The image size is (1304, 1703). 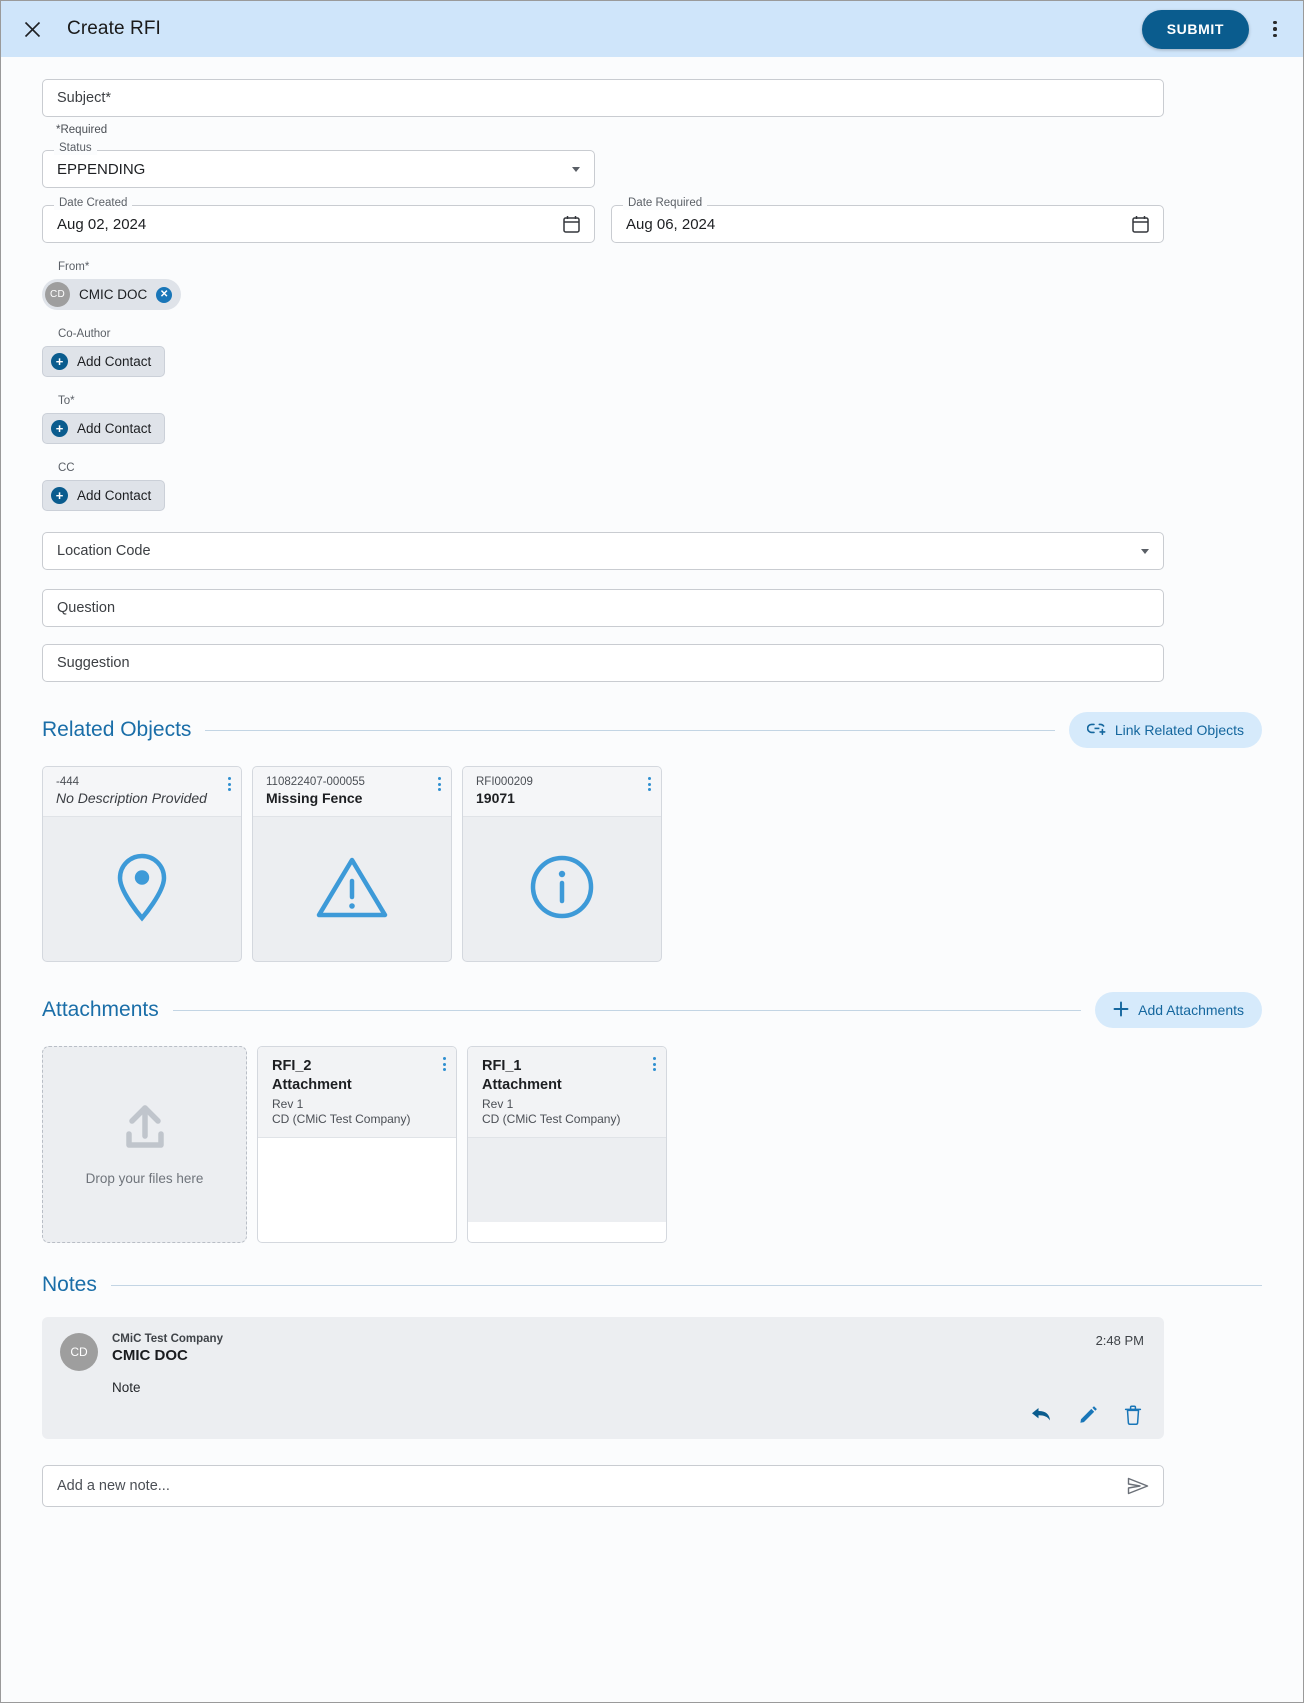 What do you see at coordinates (1121, 1010) in the screenshot?
I see `plus-icon` at bounding box center [1121, 1010].